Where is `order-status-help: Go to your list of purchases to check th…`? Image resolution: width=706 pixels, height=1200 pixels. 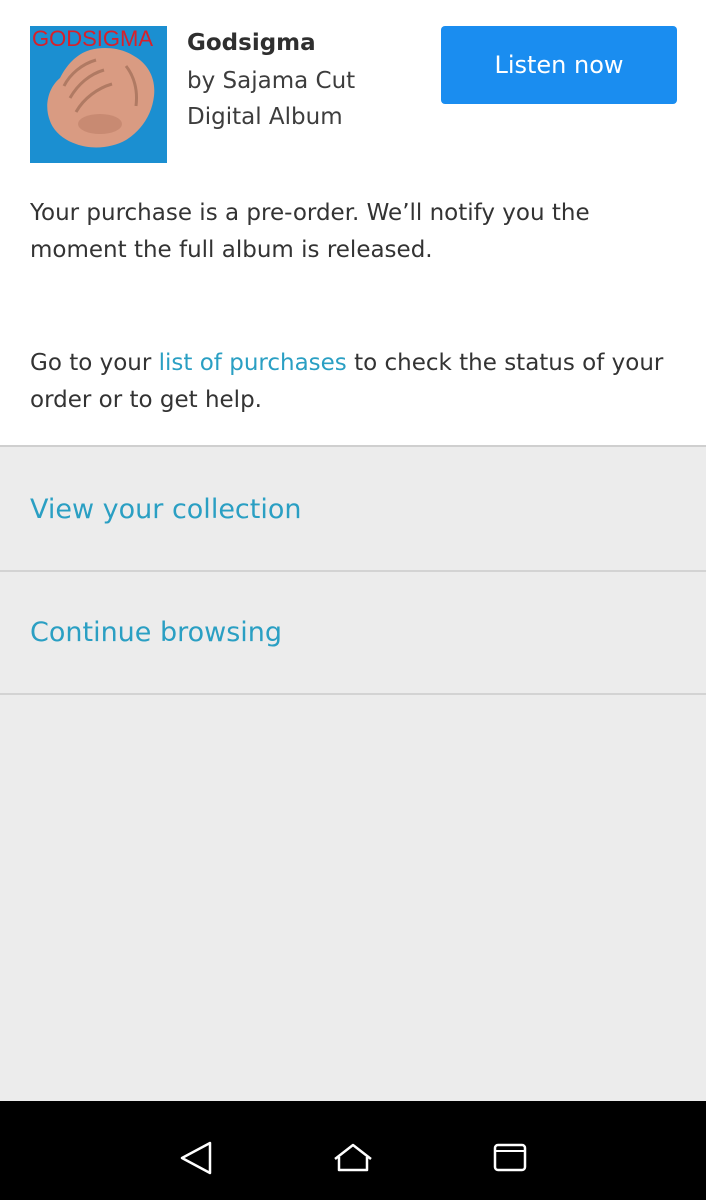
order-status-help: Go to your list of purchases to check th… is located at coordinates (350, 382).